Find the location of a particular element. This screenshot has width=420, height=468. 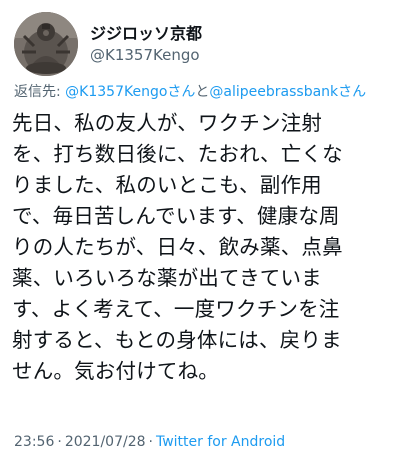

tweet-header: ジジロッソ京都 @K1357Kengo is located at coordinates (108, 44).